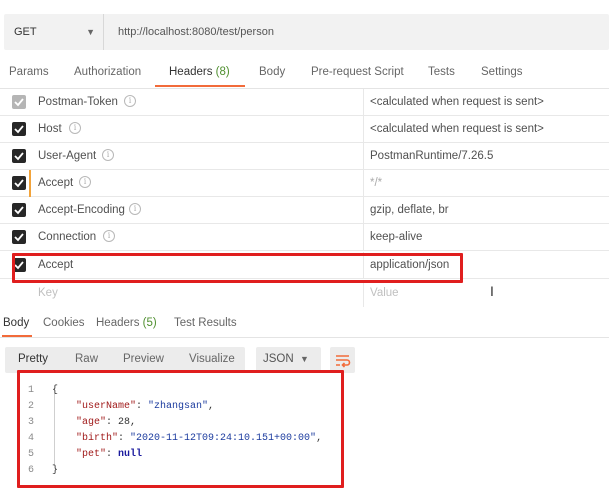 Image resolution: width=609 pixels, height=493 pixels. Describe the element at coordinates (278, 359) in the screenshot. I see `format-label: JSON` at that location.